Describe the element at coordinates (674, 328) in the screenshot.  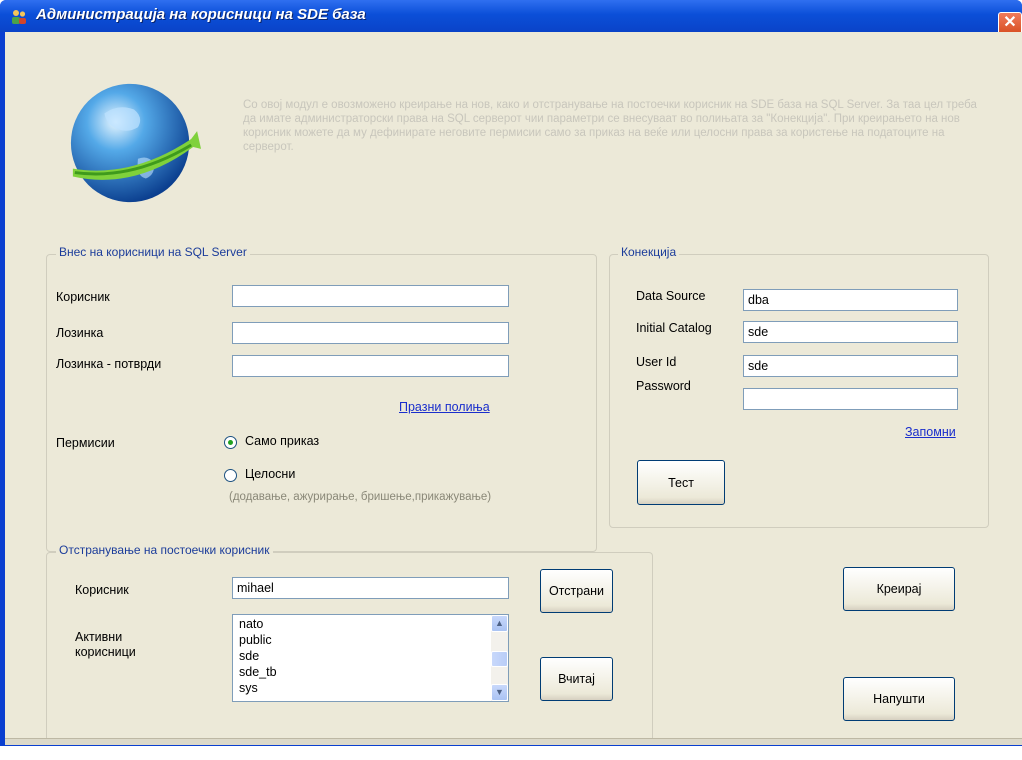
I see `initial-catalog-label: Initial Catalog` at that location.